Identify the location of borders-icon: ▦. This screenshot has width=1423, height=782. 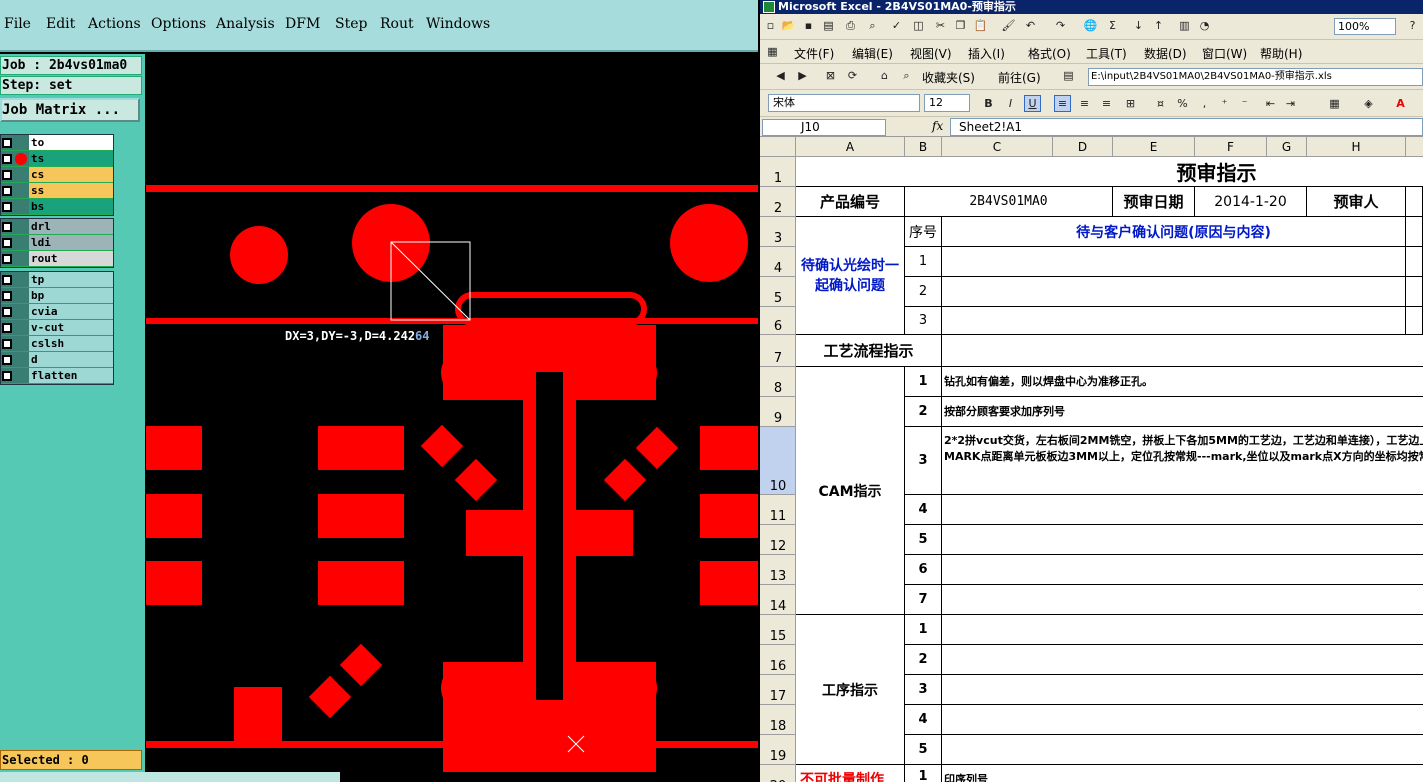
(1334, 103).